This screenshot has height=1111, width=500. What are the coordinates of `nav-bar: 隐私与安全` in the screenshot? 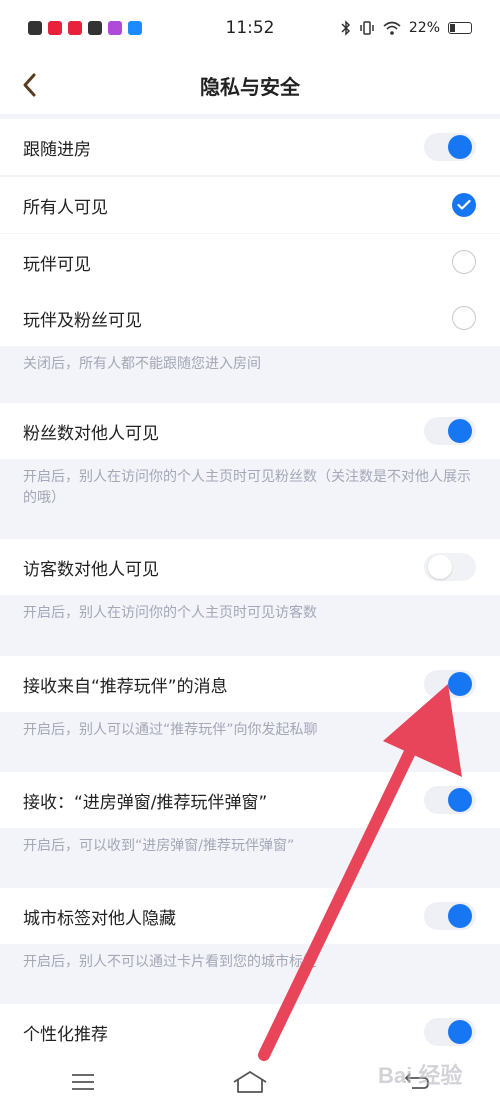 It's located at (250, 85).